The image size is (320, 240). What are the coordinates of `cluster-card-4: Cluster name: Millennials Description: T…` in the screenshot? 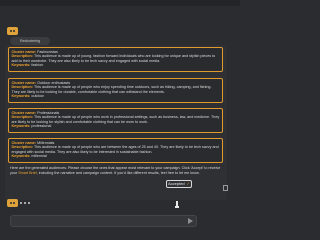 It's located at (115, 150).